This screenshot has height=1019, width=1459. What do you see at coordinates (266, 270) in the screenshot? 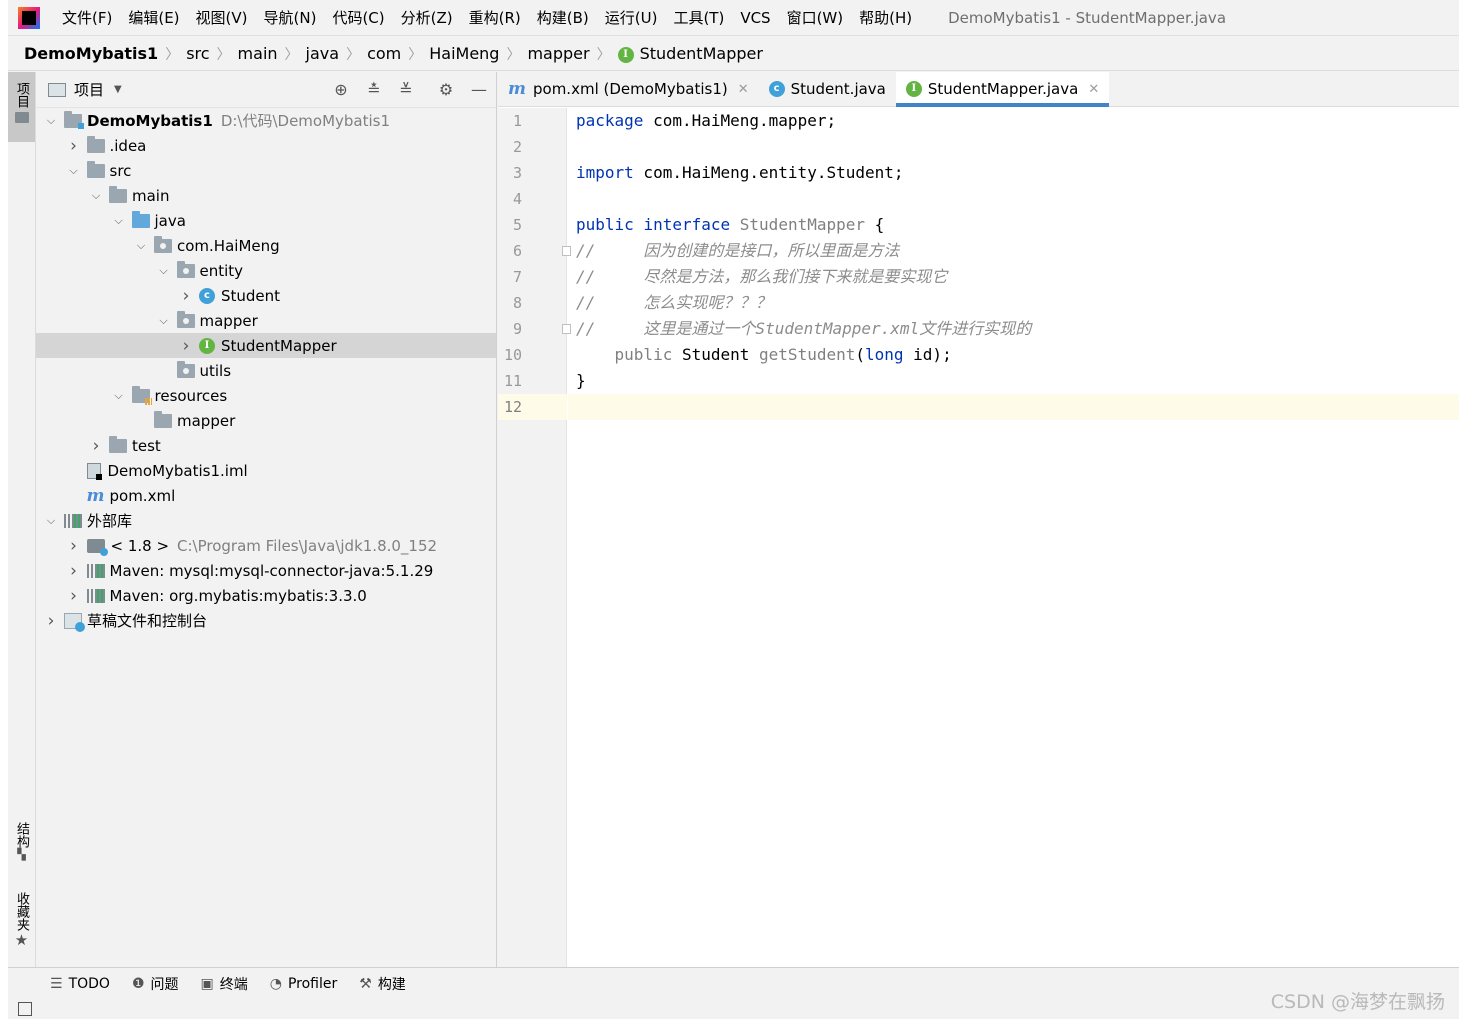
I see `tree-node: ⌵ entity` at bounding box center [266, 270].